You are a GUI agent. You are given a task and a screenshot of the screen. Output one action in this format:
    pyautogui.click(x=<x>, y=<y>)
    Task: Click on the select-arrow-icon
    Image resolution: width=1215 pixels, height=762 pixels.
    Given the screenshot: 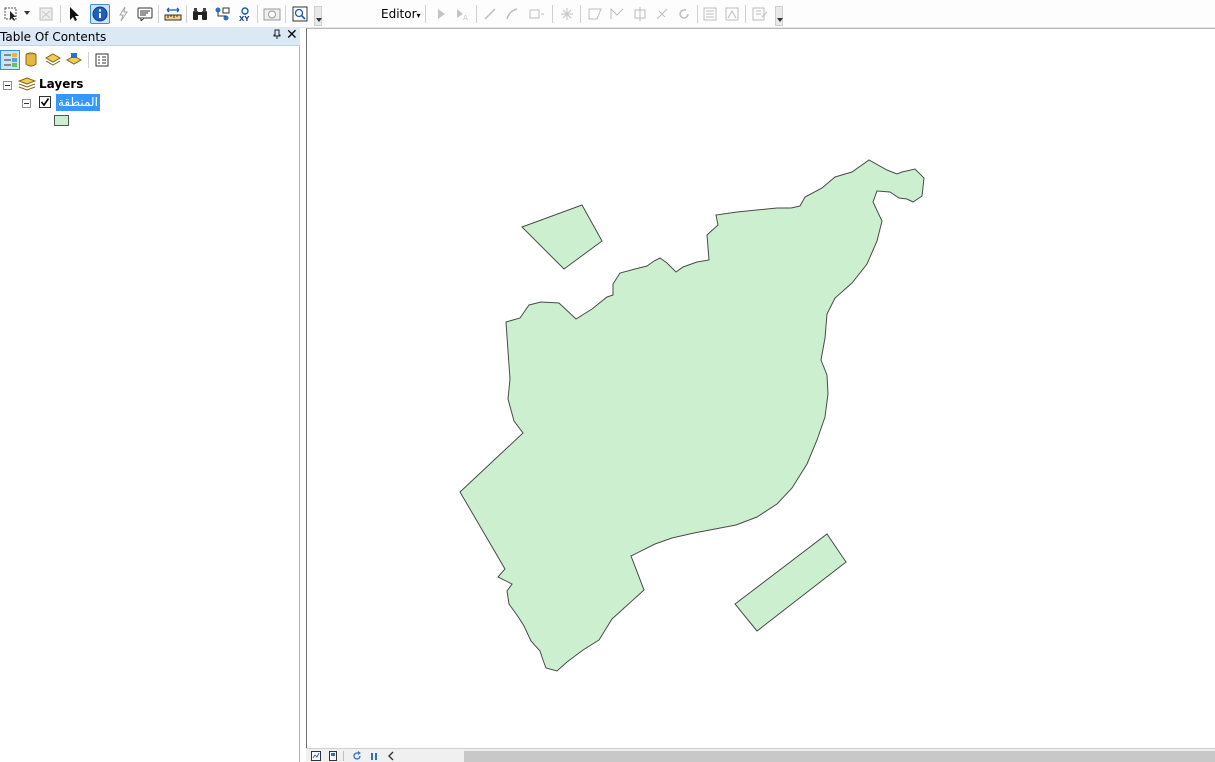 What is the action you would take?
    pyautogui.click(x=73, y=14)
    